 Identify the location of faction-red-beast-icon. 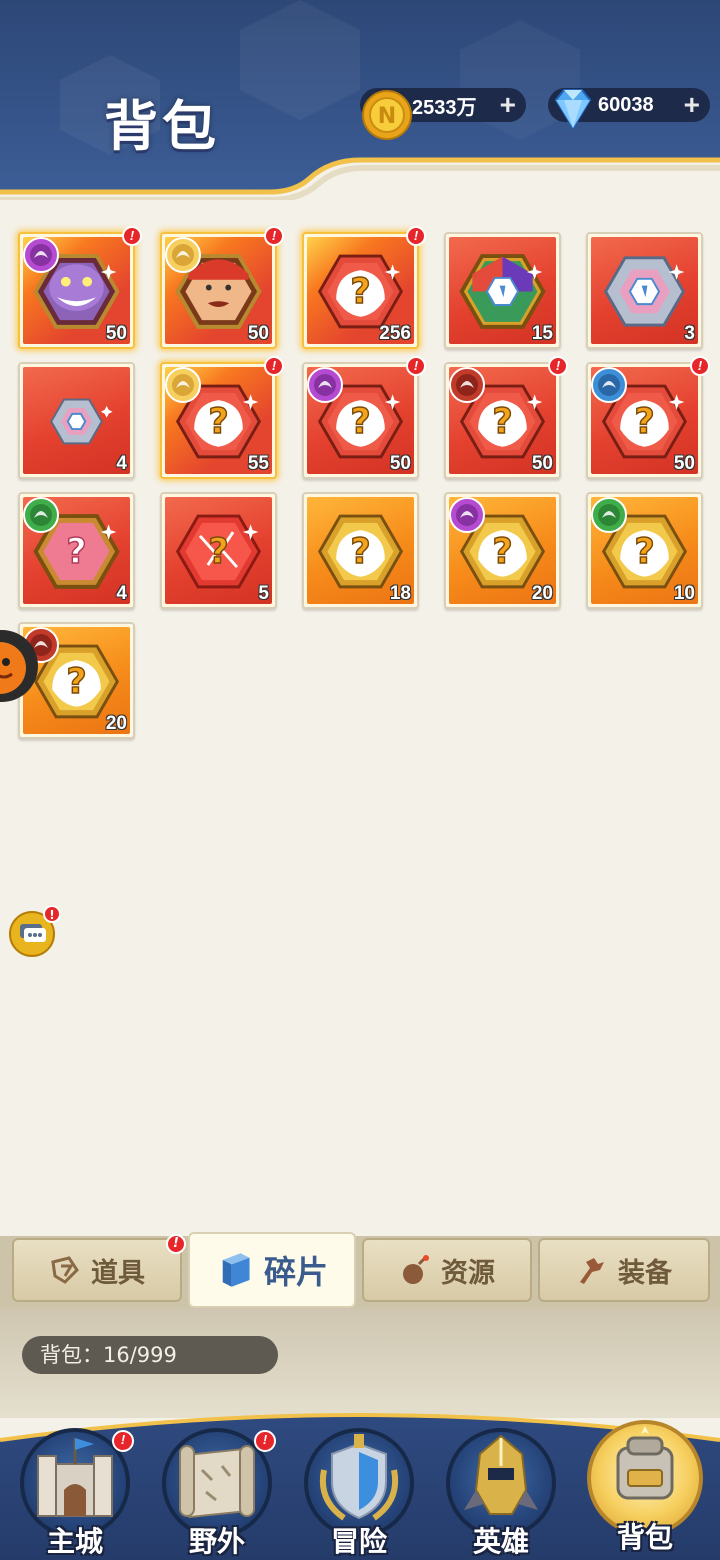
(467, 385).